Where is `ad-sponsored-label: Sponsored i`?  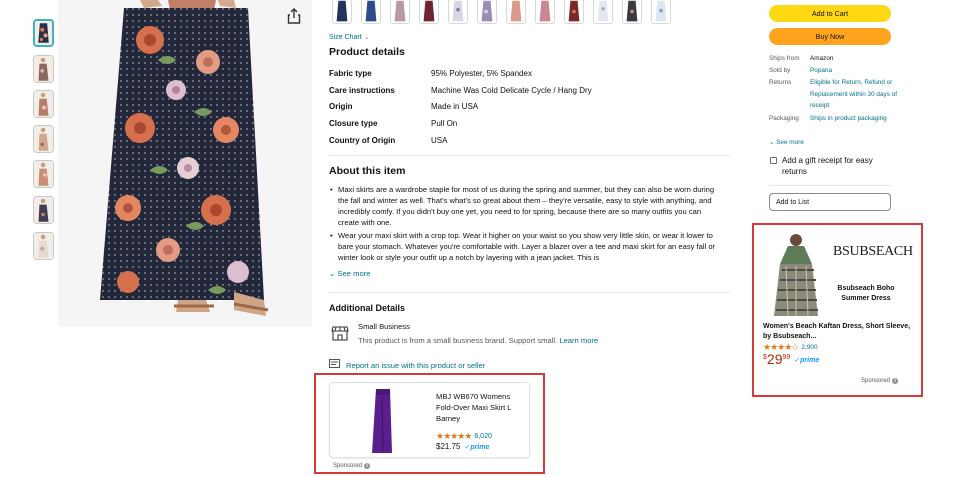
ad-sponsored-label: Sponsored i is located at coordinates (880, 381).